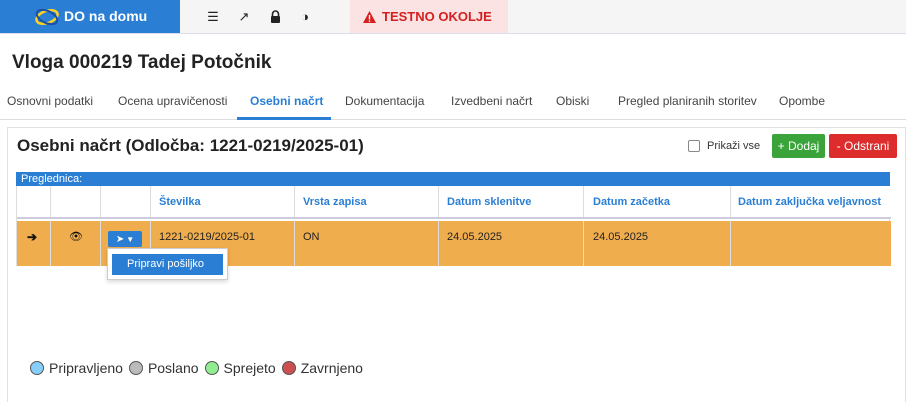  What do you see at coordinates (491, 101) in the screenshot?
I see `tab-izvedbeni-nacrt: Izvedbeni načrt` at bounding box center [491, 101].